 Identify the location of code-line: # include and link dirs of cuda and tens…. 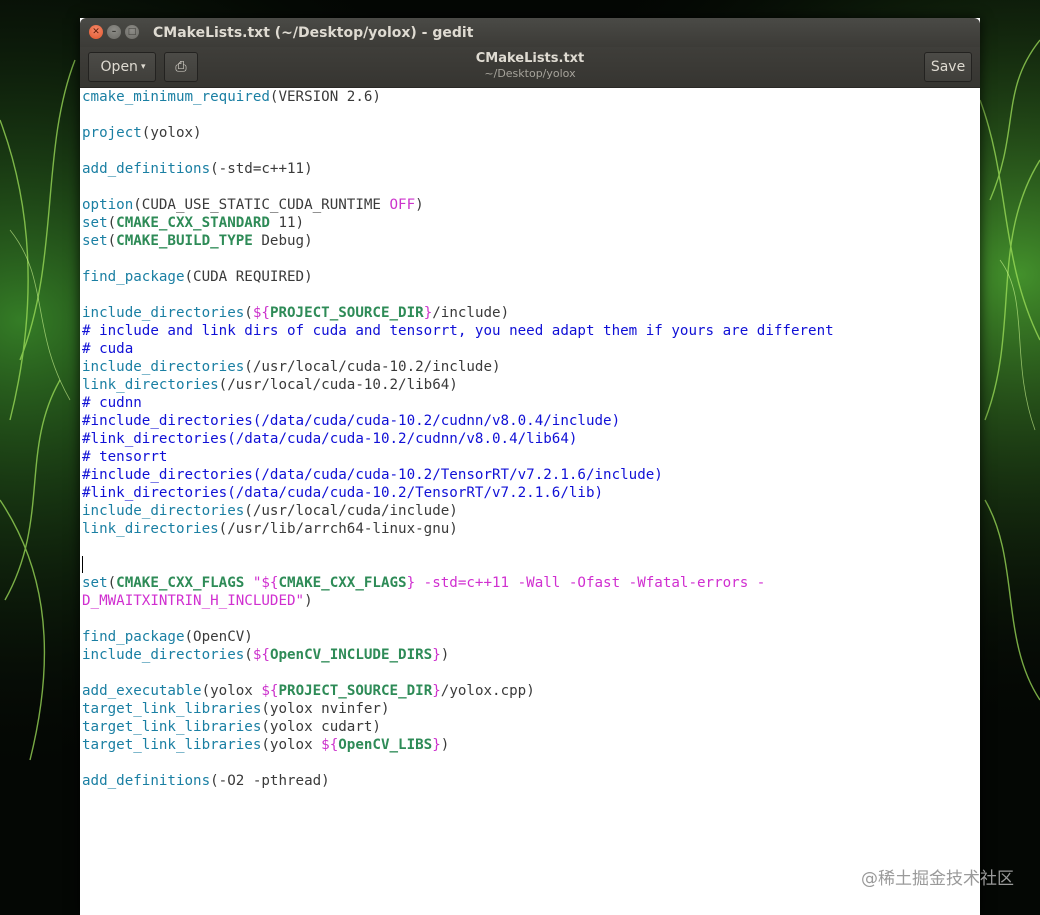
(531, 331).